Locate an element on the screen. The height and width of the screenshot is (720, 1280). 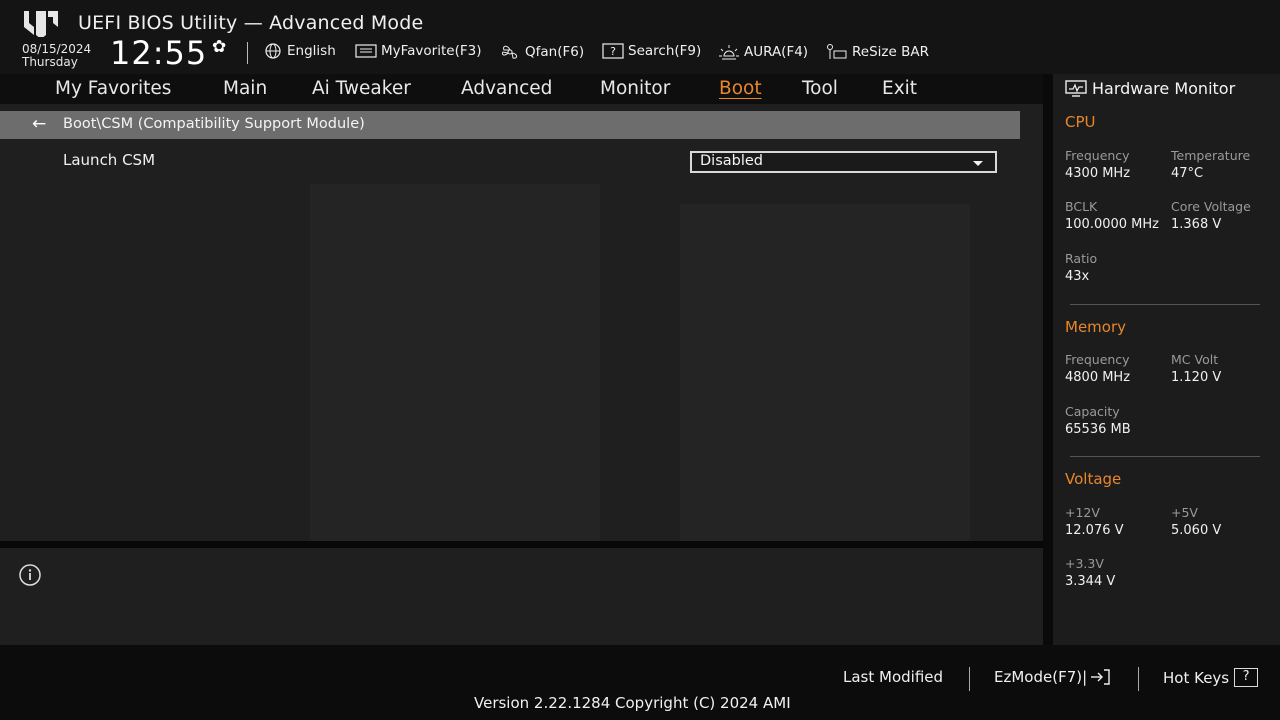
help-info-panel is located at coordinates (521, 596).